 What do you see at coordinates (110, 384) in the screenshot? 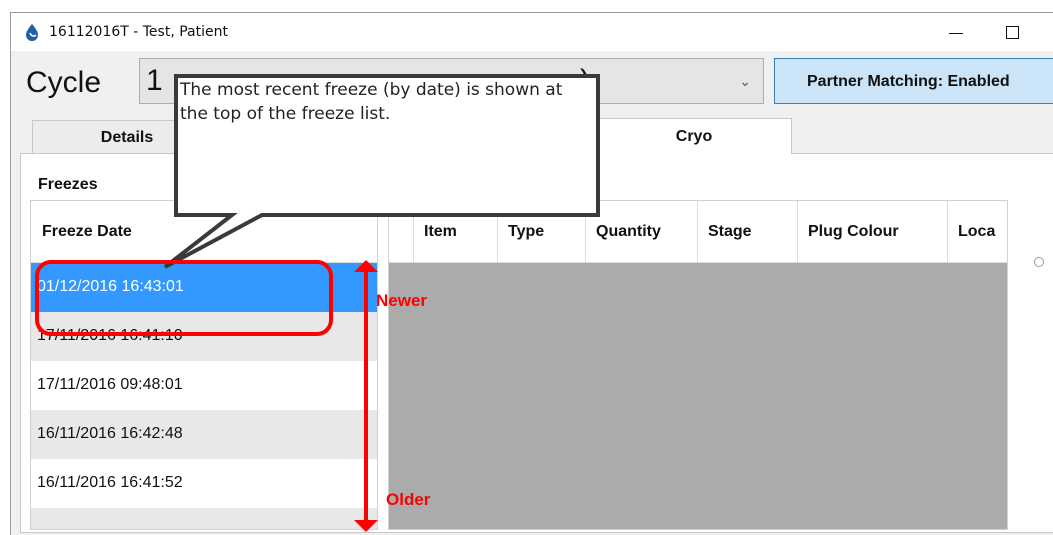
I see `freeze-row-date: 17/11/2016 09:48:01` at bounding box center [110, 384].